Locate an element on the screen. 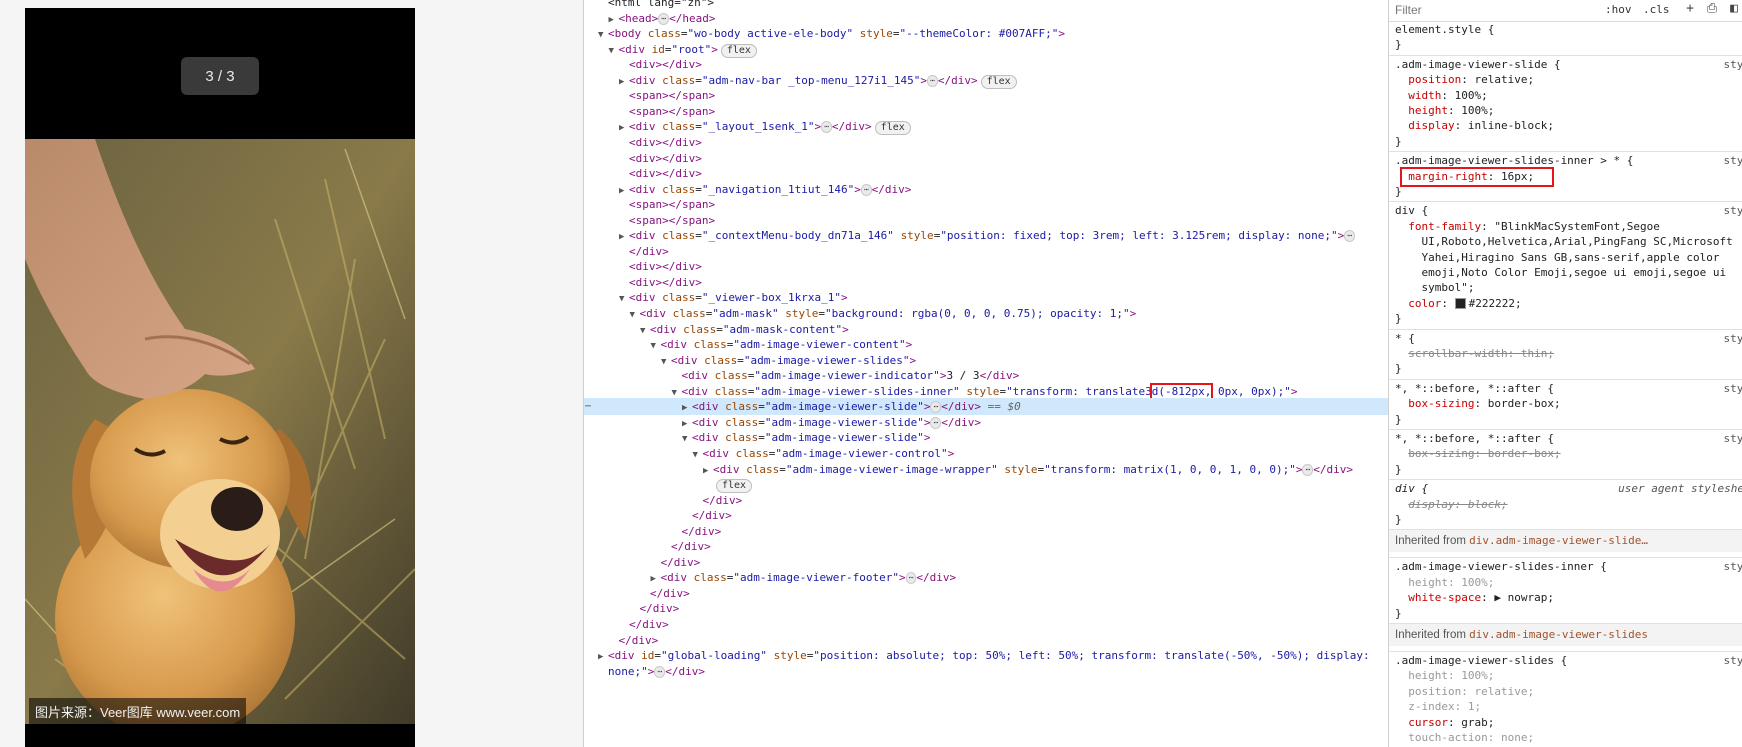 The height and width of the screenshot is (747, 1742). css-declaration: z-index: 1; is located at coordinates (1565, 707).